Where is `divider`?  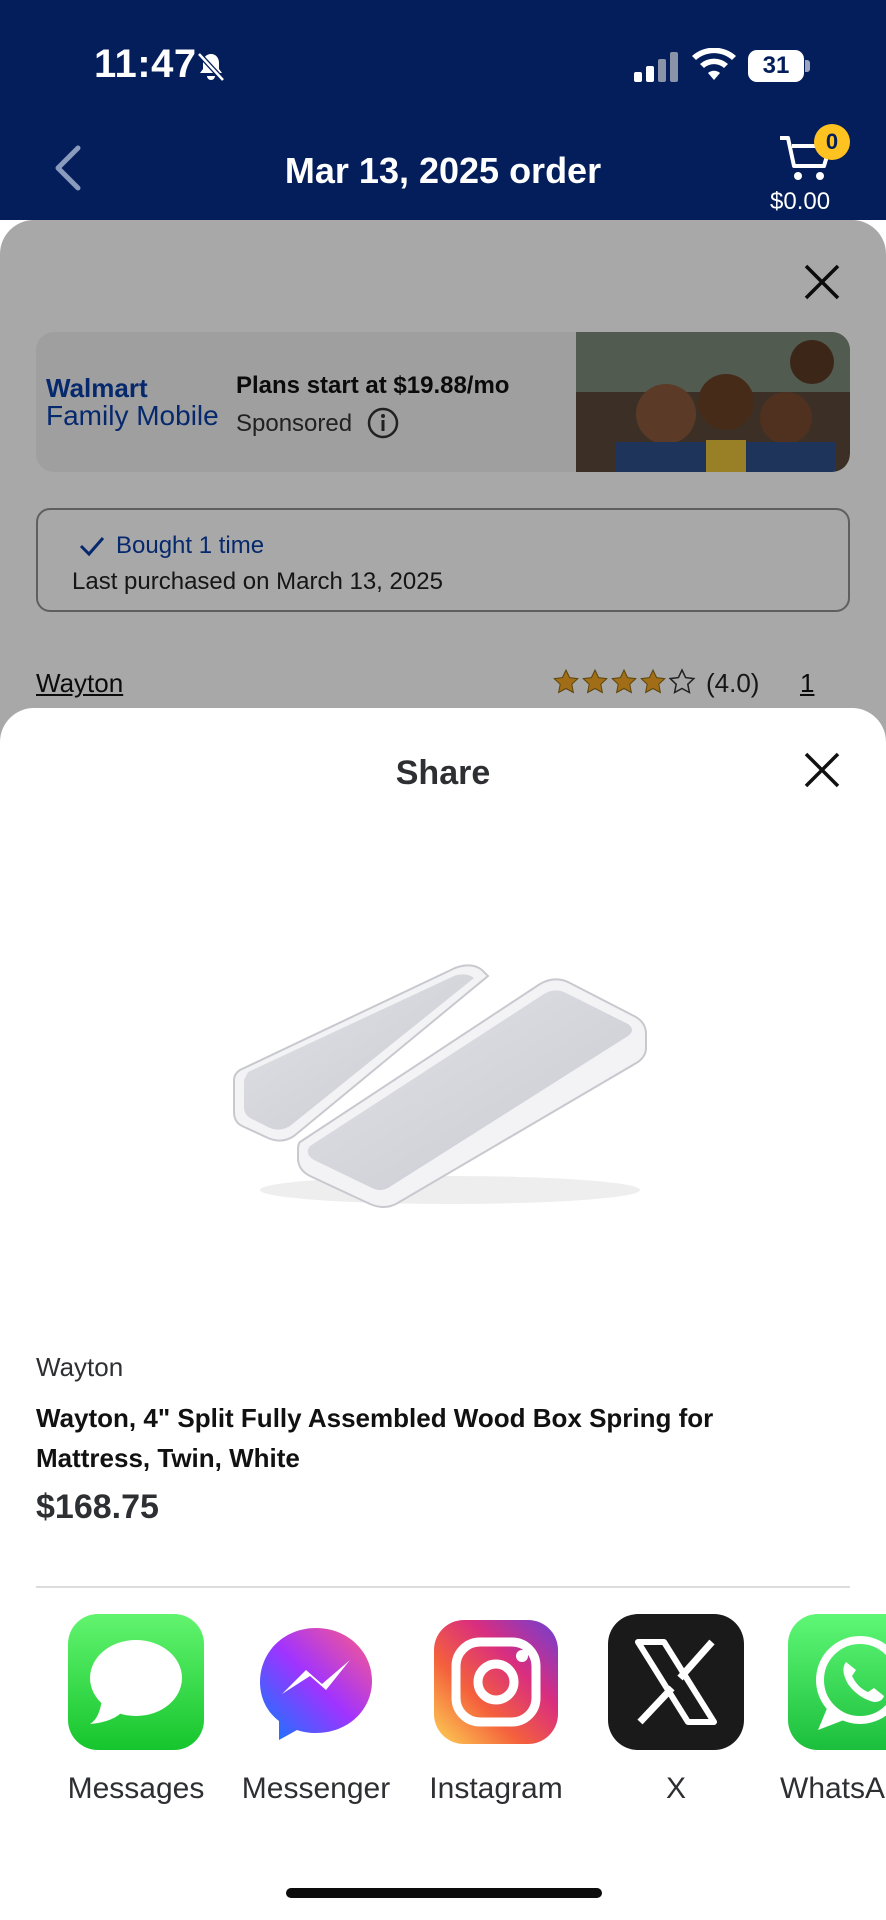
divider is located at coordinates (443, 1587).